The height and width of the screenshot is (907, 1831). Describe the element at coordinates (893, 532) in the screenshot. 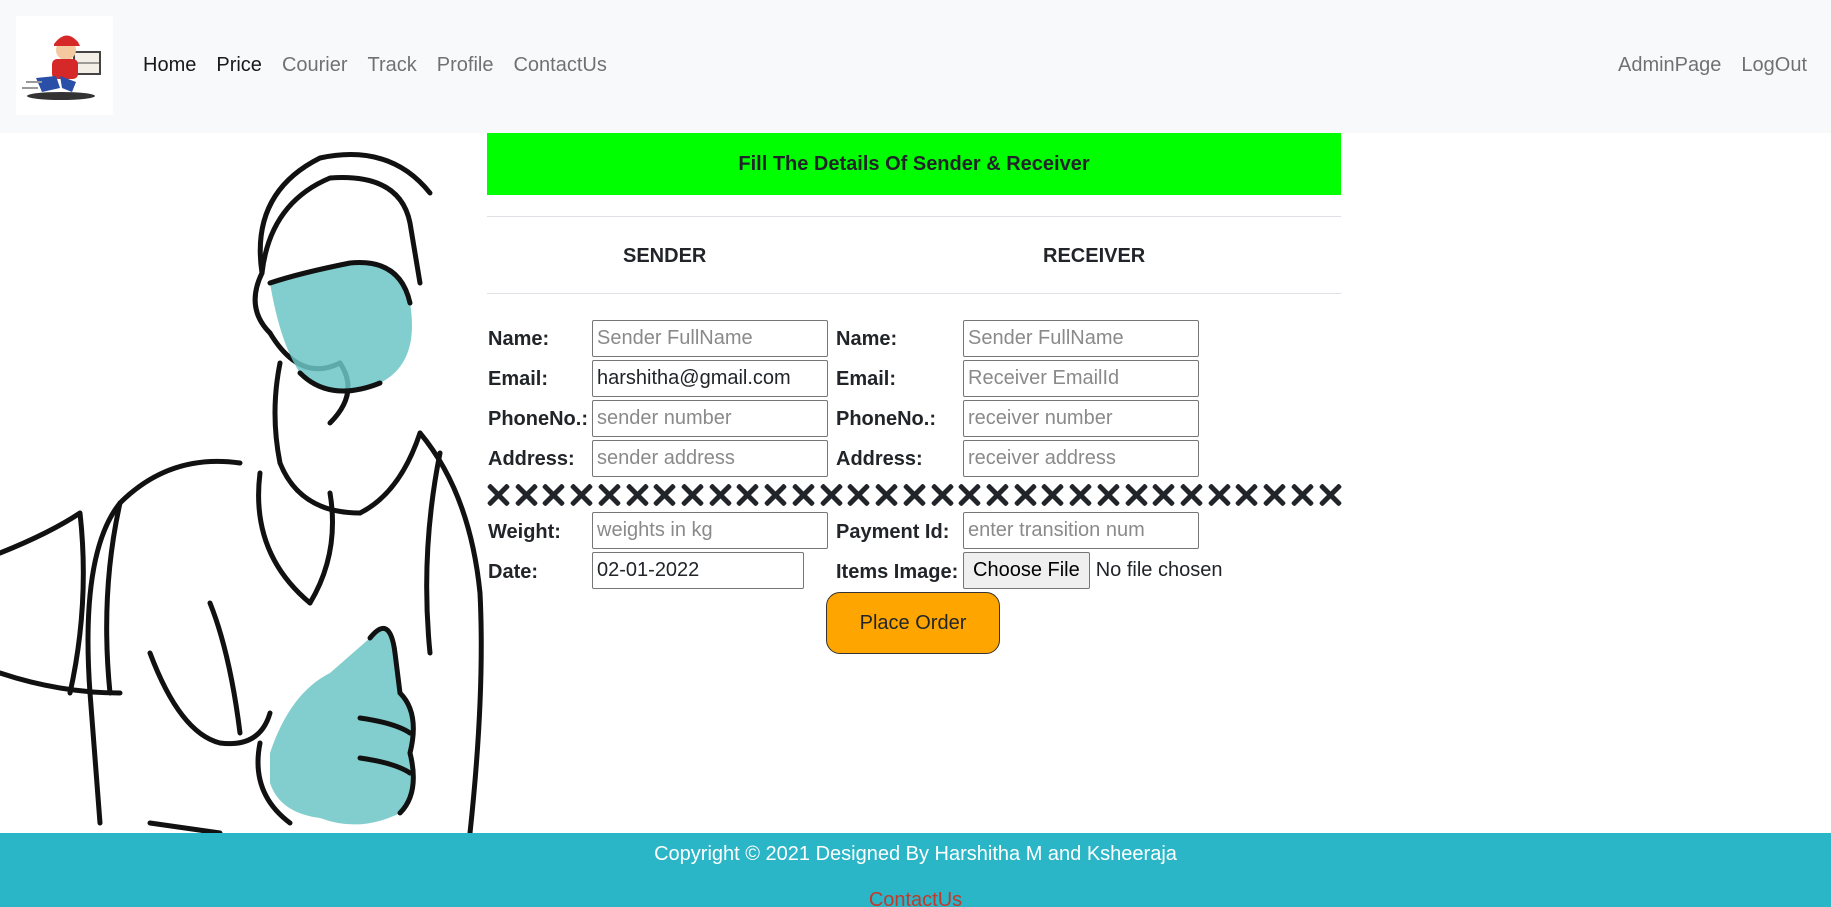

I see `payment-id-label: Payment Id:` at that location.